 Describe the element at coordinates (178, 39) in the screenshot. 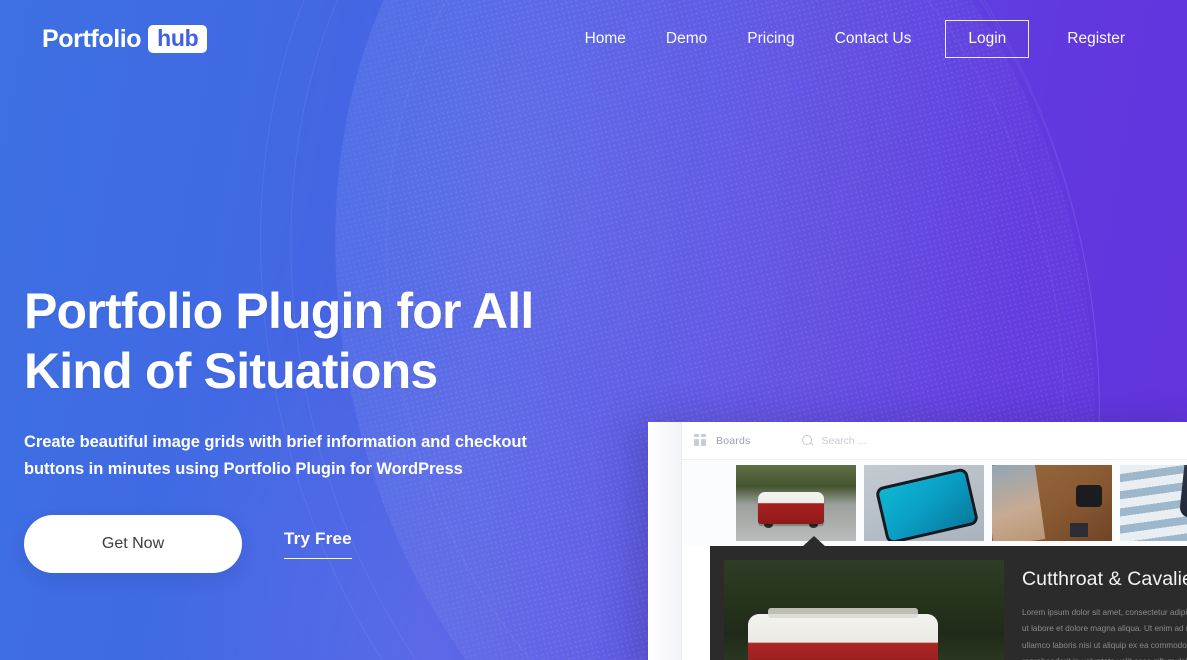

I see `logo-text-badge: hub` at that location.